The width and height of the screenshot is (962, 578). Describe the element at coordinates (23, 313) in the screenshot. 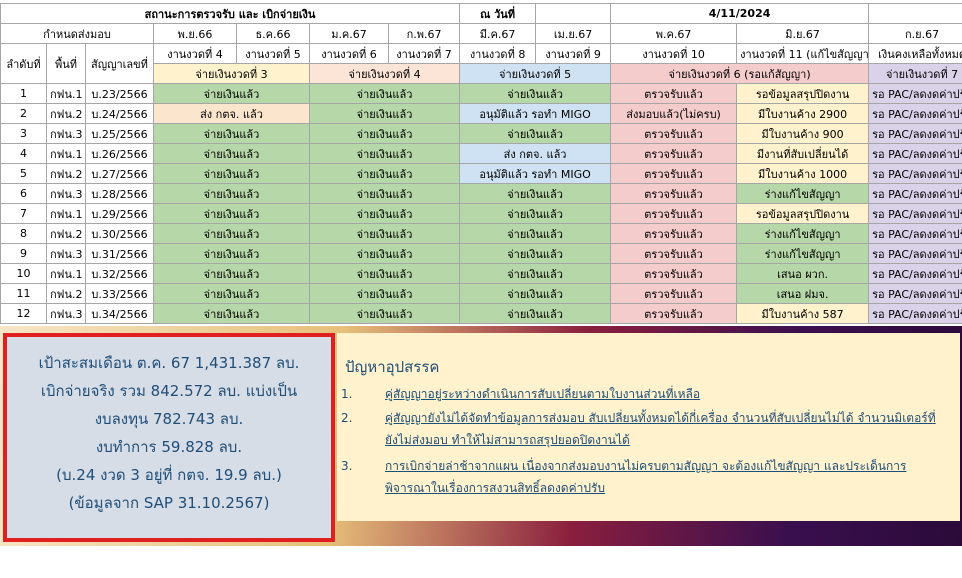

I see `row-number: 12` at that location.